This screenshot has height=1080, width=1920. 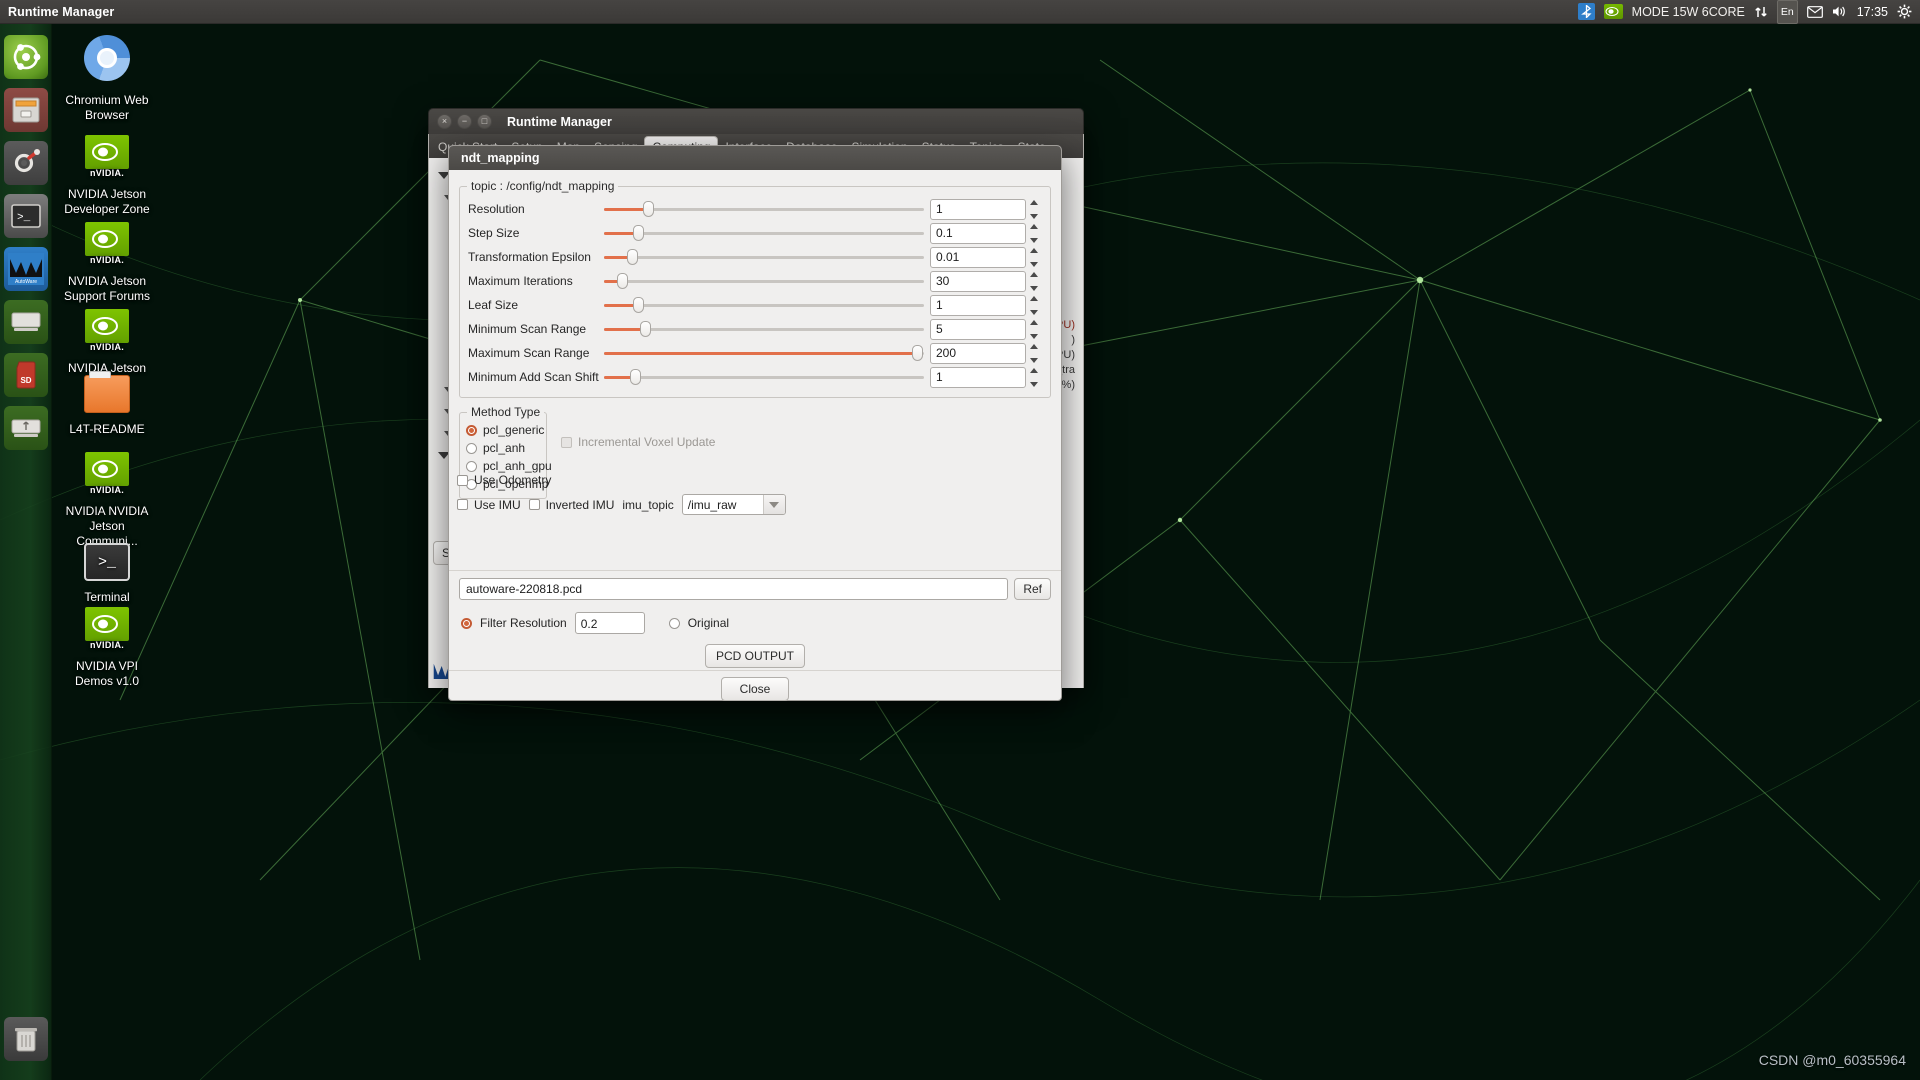 What do you see at coordinates (25, 57) in the screenshot?
I see `launcher-item-ubuntu-dash` at bounding box center [25, 57].